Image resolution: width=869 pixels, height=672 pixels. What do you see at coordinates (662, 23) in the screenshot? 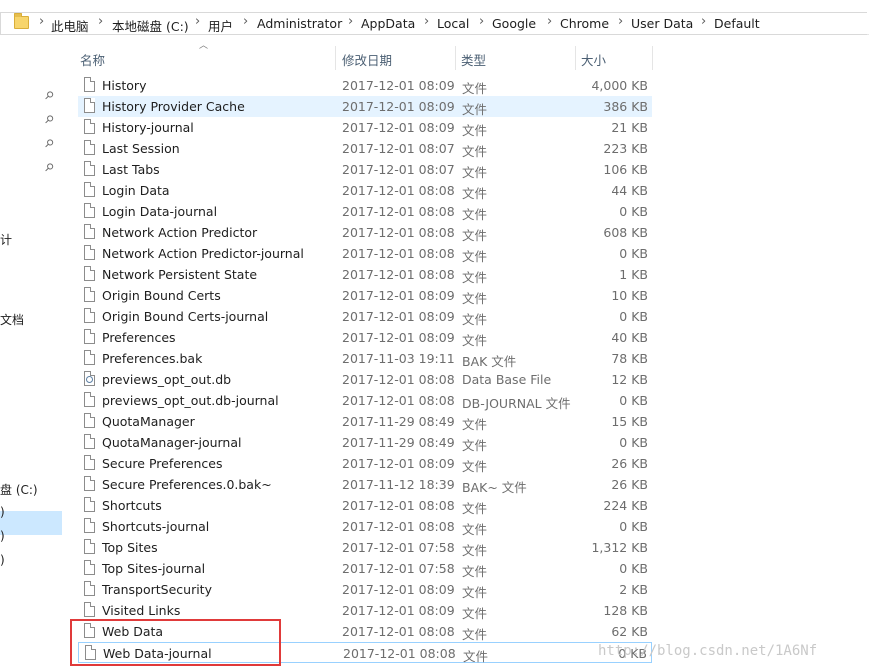
I see `breadcrumb-item: User Data` at bounding box center [662, 23].